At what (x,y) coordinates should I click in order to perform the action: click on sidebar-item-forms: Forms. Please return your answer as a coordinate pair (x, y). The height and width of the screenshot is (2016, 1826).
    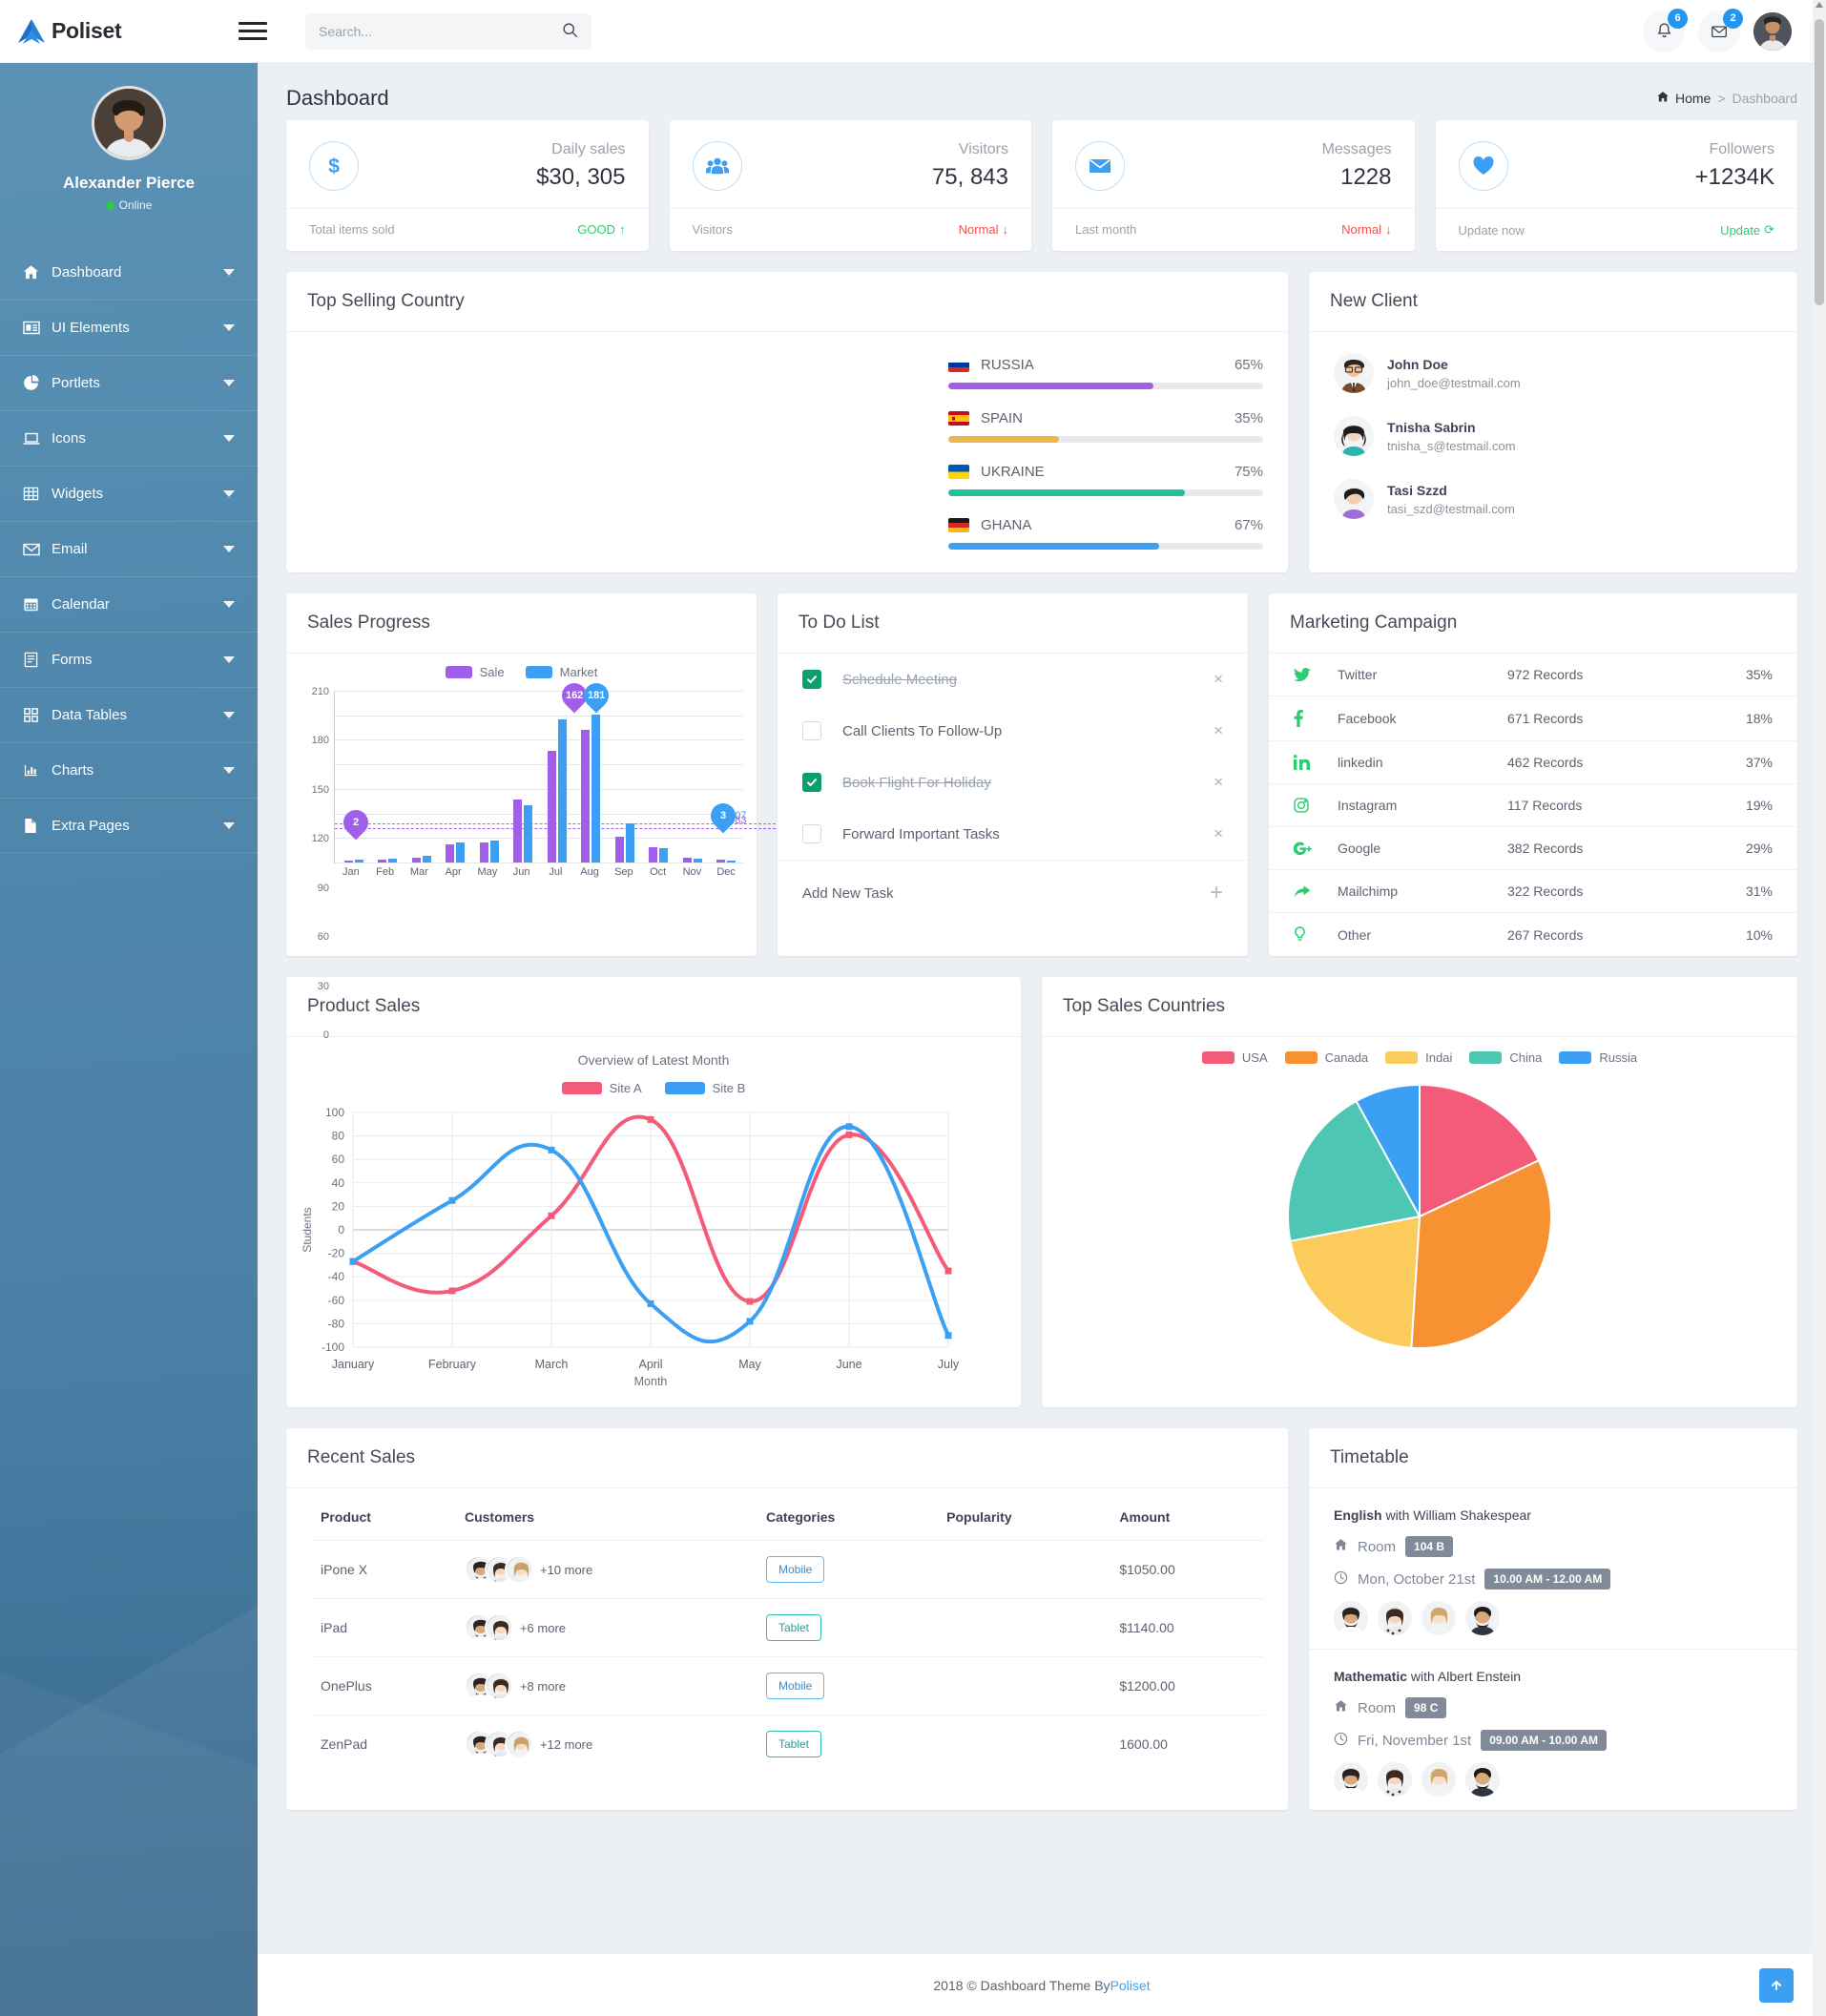
    Looking at the image, I should click on (129, 659).